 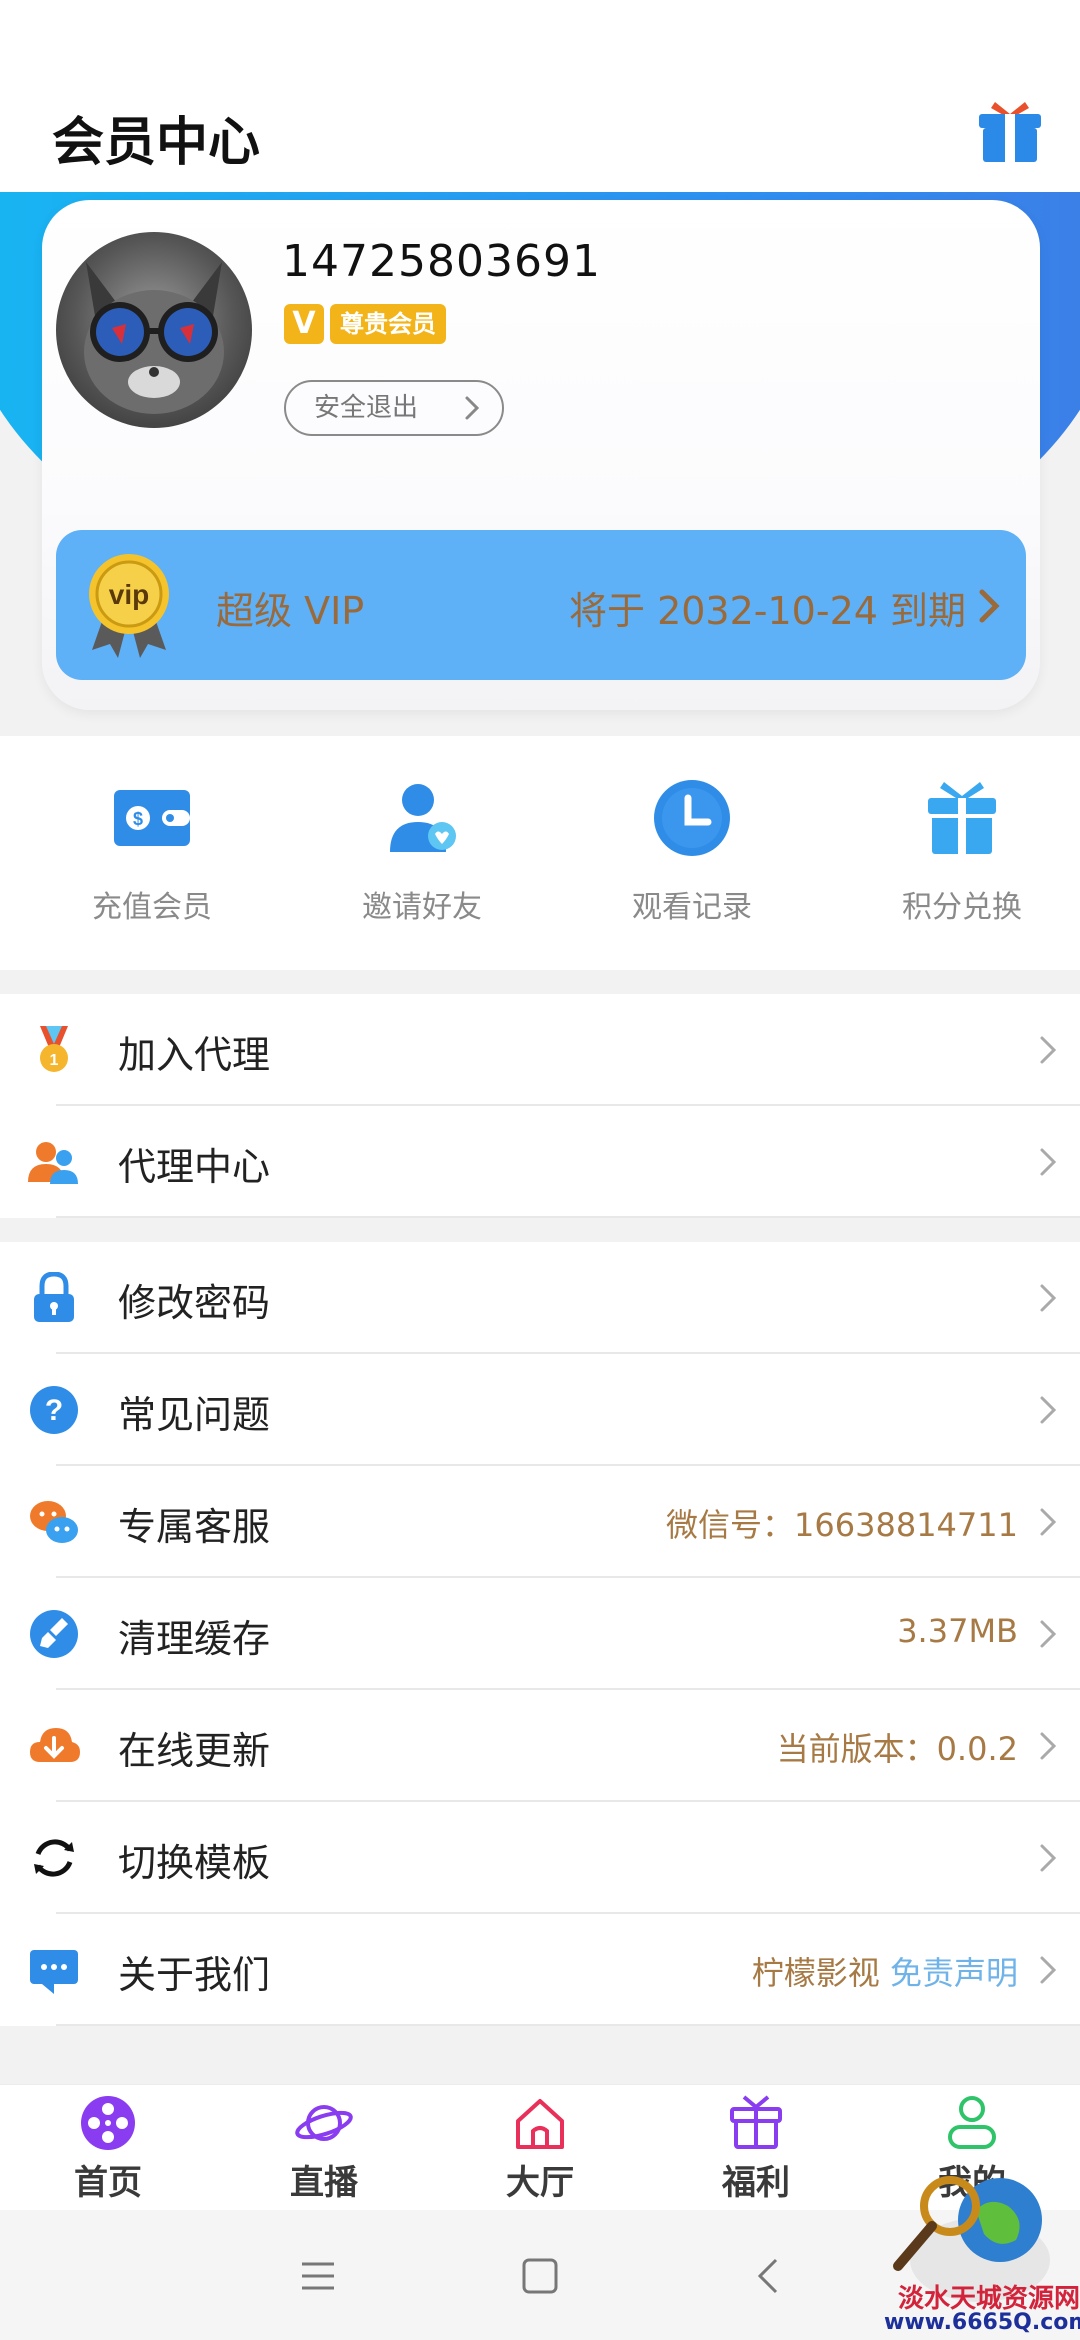 I want to click on tab-label: 直播, so click(x=324, y=2183).